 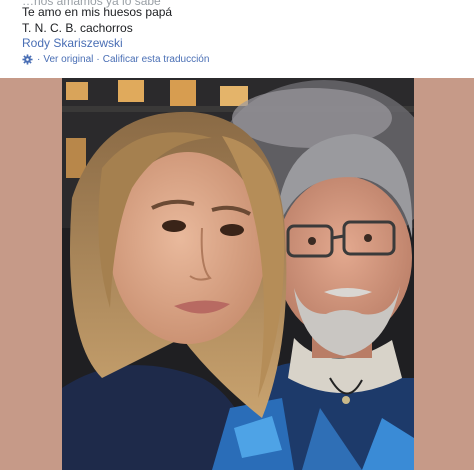 I want to click on post-line-2: T. N. C. B. cachorros, so click(x=77, y=28).